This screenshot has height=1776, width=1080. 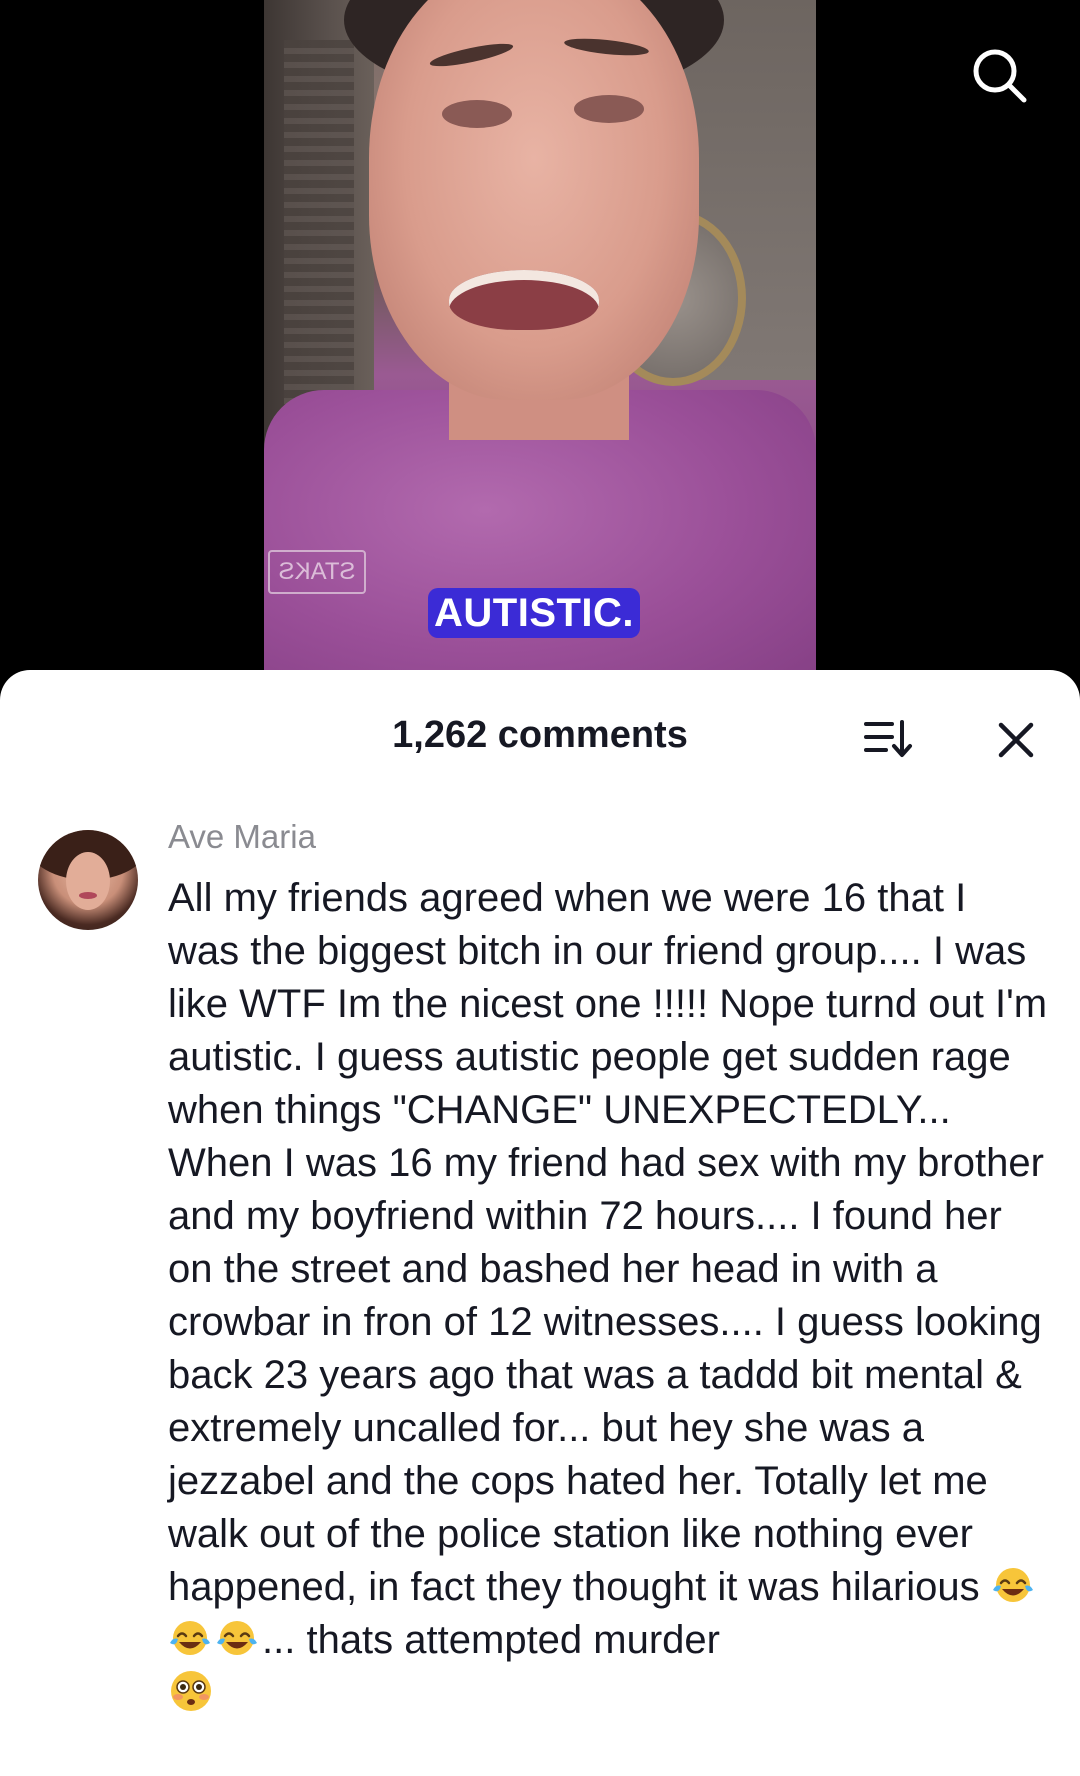 I want to click on close-icon, so click(x=1016, y=740).